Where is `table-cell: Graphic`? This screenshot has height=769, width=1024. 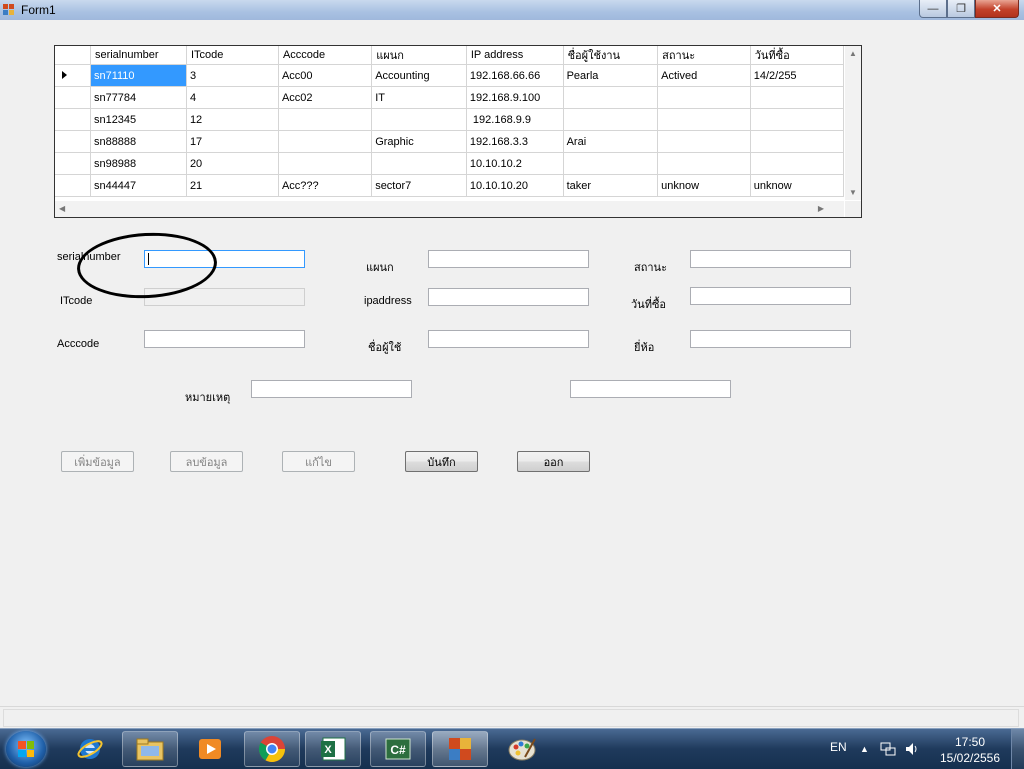 table-cell: Graphic is located at coordinates (419, 141).